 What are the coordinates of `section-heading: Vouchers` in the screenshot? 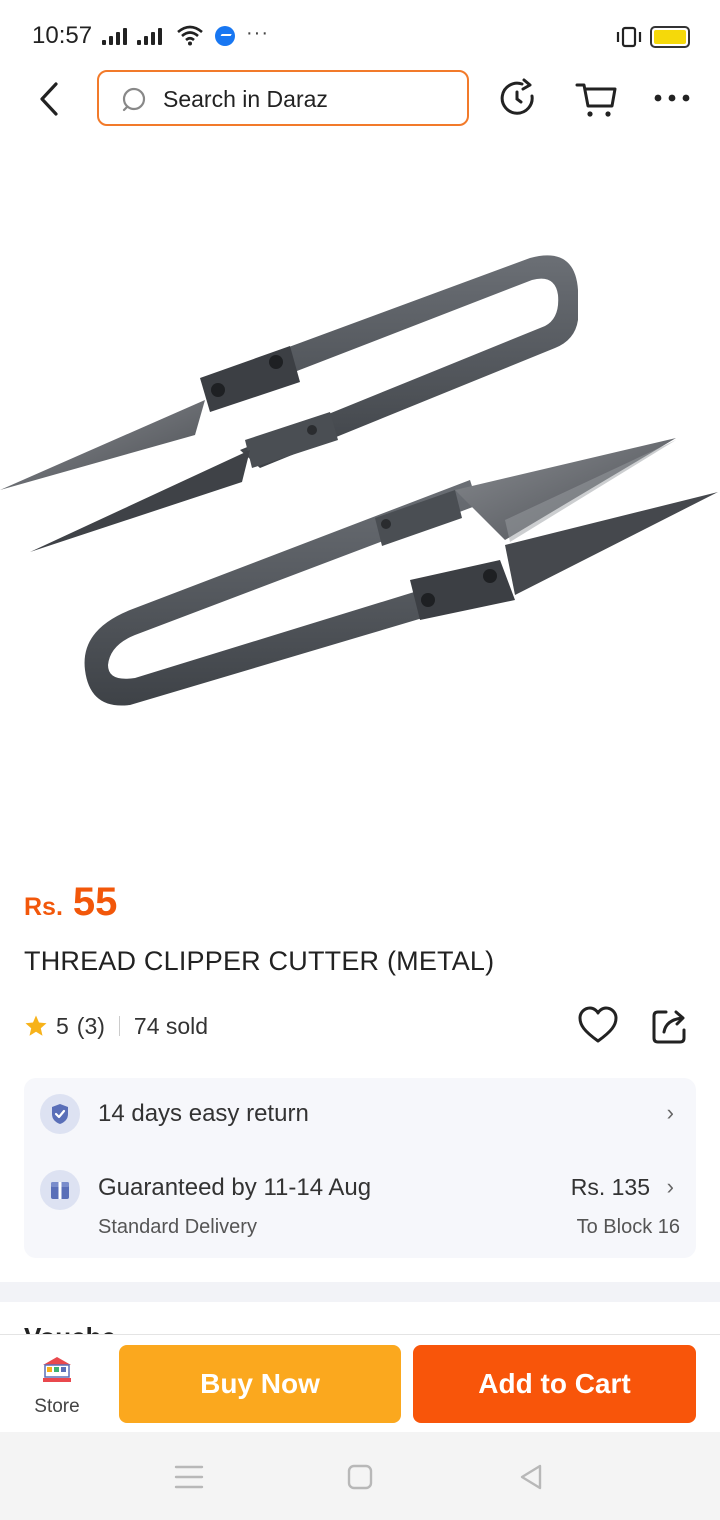 It's located at (69, 1329).